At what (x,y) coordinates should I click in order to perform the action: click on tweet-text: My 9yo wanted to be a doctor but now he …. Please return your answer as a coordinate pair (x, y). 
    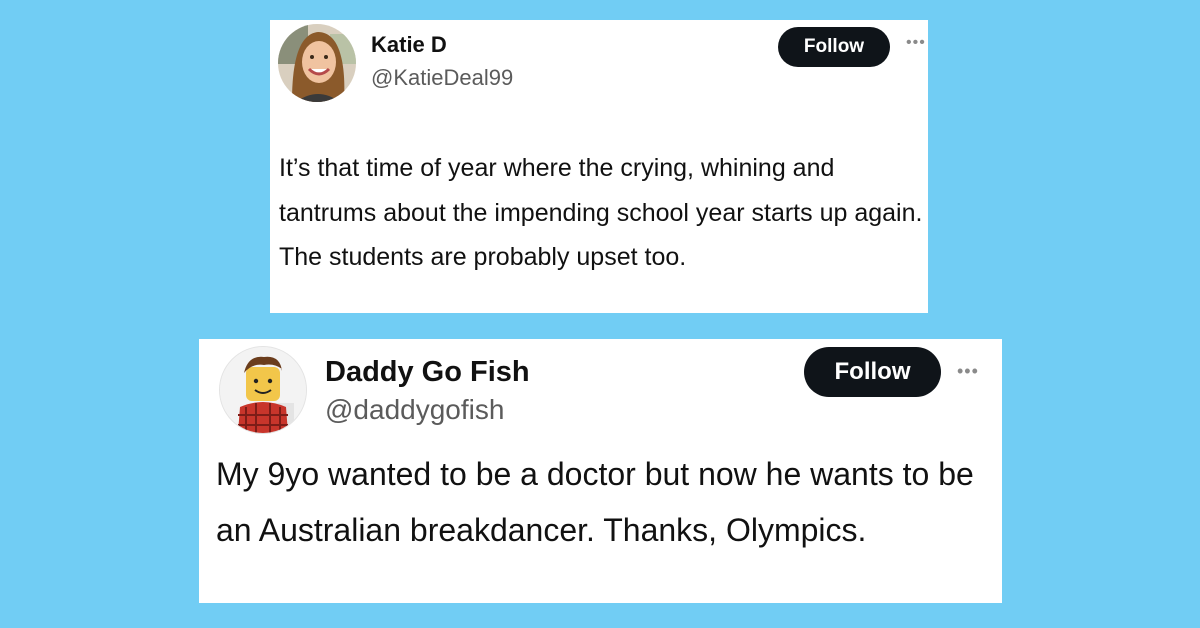
    Looking at the image, I should click on (595, 502).